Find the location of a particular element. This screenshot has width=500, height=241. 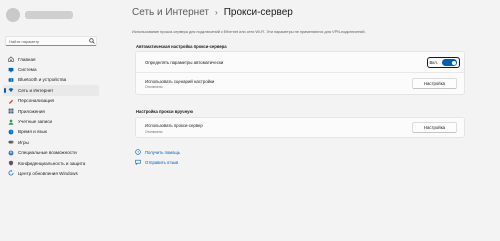

detect-settings-toggle: Вкл. is located at coordinates (443, 62).